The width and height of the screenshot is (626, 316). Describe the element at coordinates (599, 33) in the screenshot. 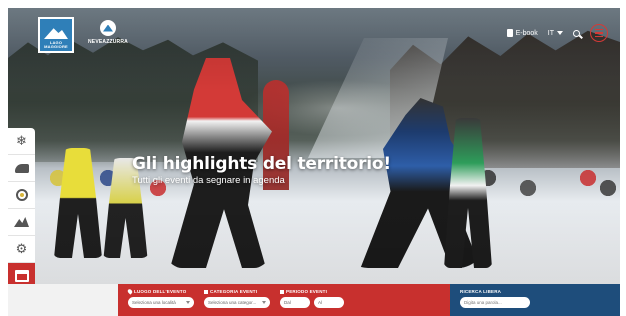

I see `menu-button` at that location.